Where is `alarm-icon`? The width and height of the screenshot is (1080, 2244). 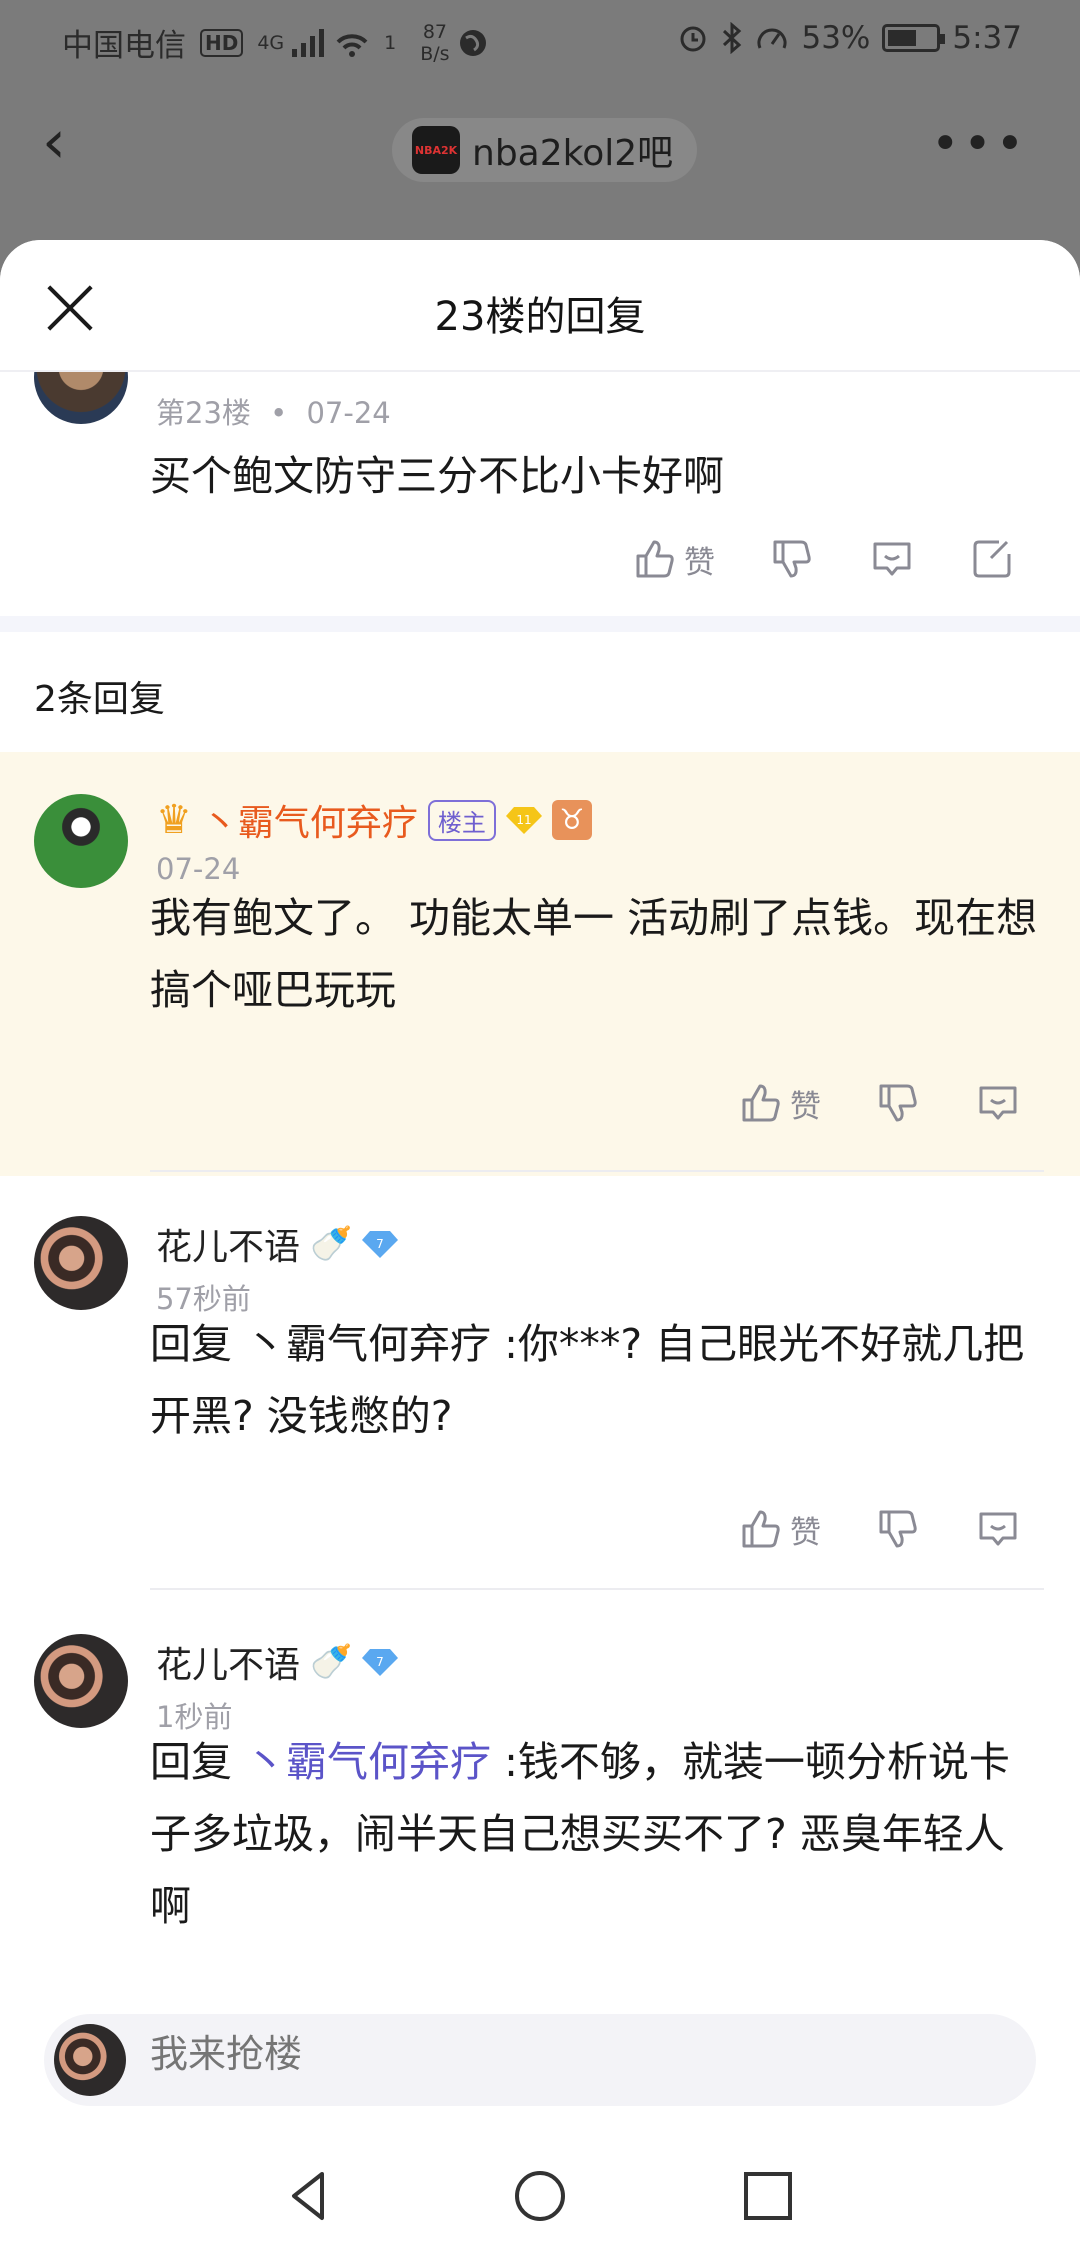 alarm-icon is located at coordinates (693, 39).